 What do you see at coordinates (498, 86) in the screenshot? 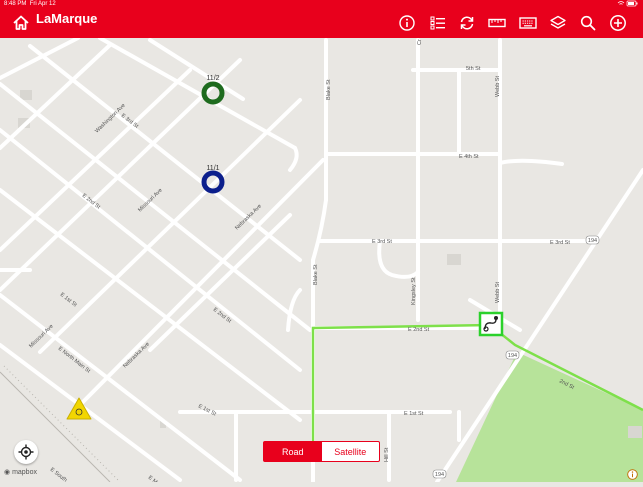
I see `street-label-webb: Webb St` at bounding box center [498, 86].